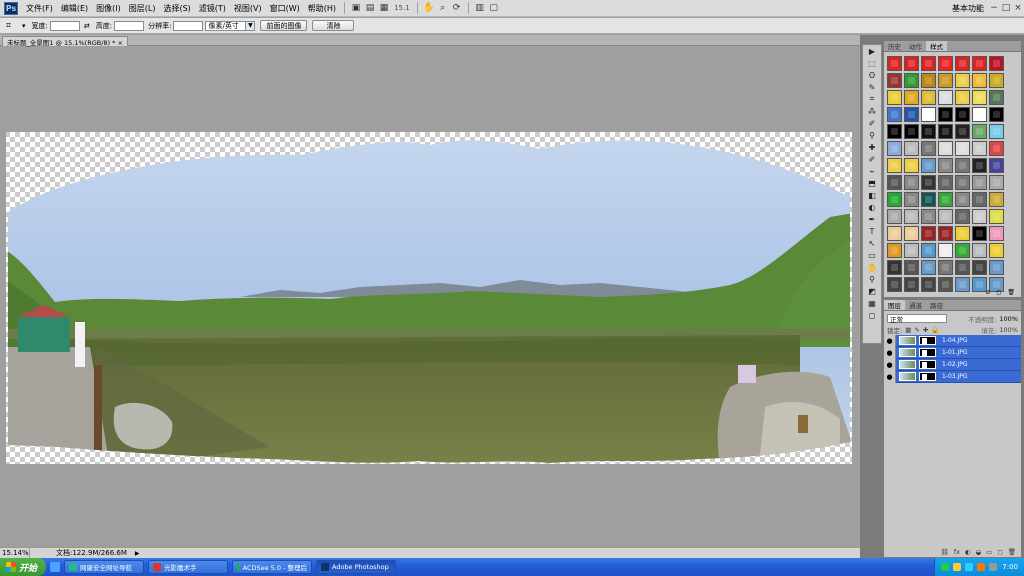  Describe the element at coordinates (108, 8) in the screenshot. I see `menu-image: 图像(I)` at that location.